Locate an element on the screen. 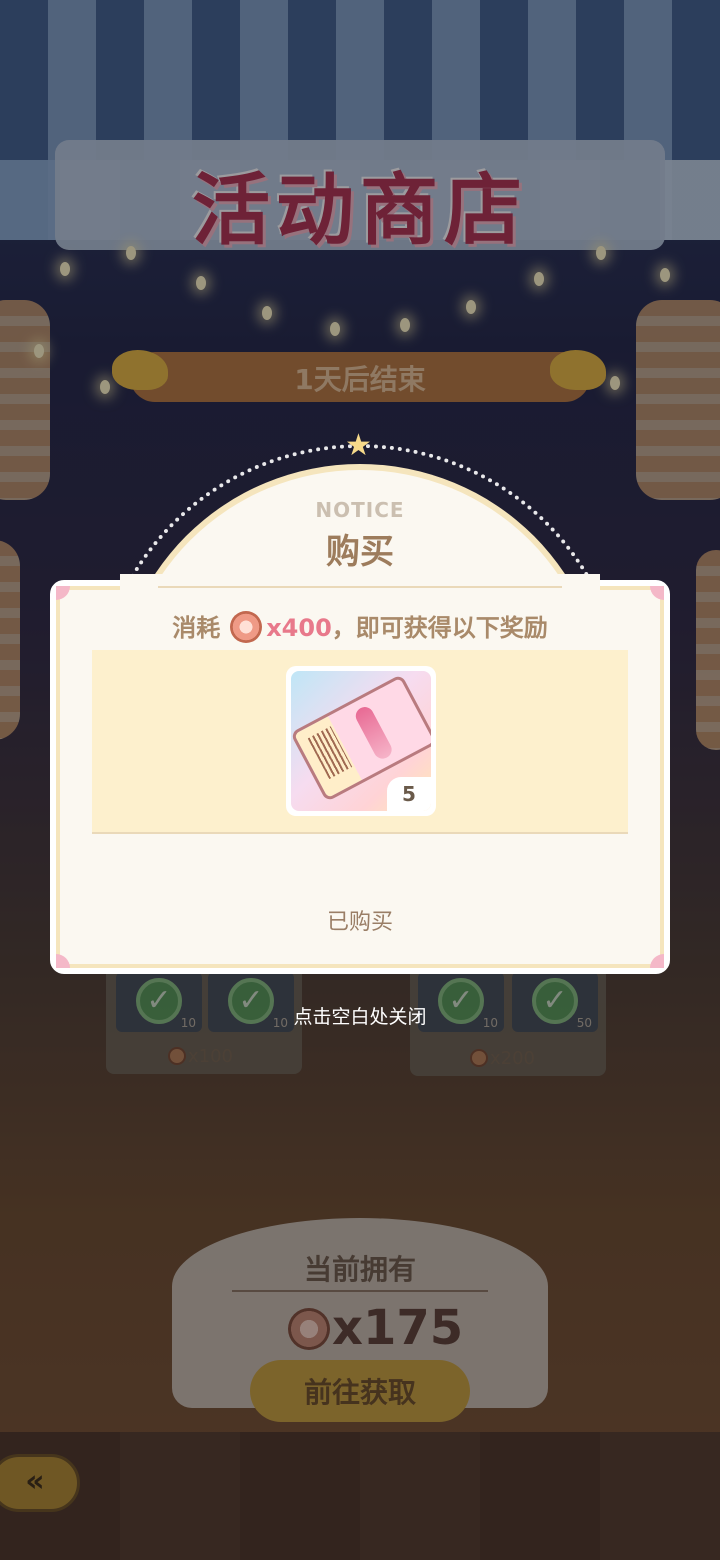 This screenshot has height=1560, width=720. reward-quantity: 5 is located at coordinates (409, 794).